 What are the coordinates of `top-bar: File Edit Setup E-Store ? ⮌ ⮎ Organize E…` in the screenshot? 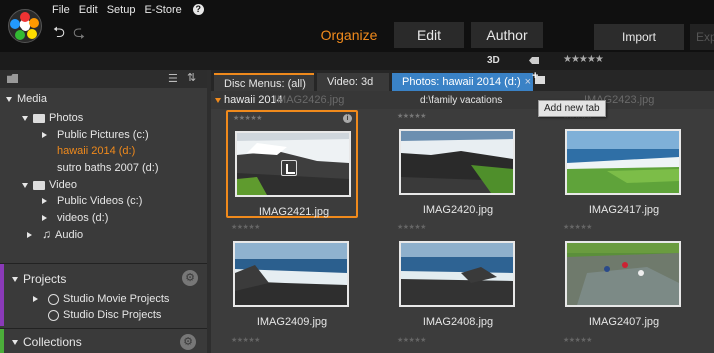 It's located at (357, 26).